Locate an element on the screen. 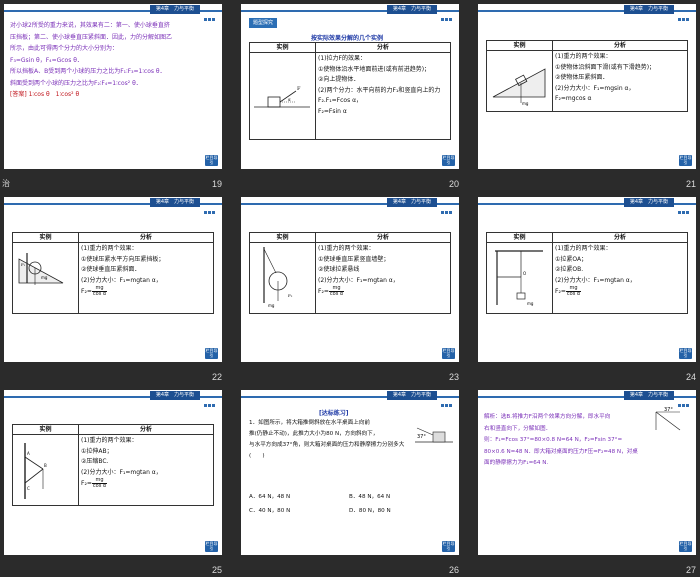 The height and width of the screenshot is (577, 700). svg-text: B is located at coordinates (45, 465).